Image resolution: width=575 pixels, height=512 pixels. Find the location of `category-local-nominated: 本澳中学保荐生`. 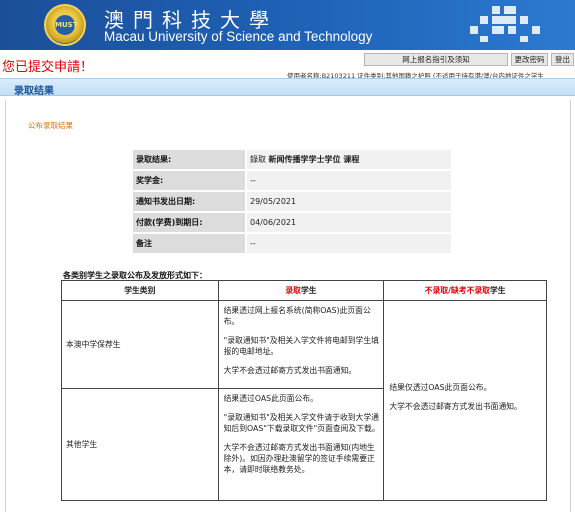

category-local-nominated: 本澳中学保荐生 is located at coordinates (140, 344).